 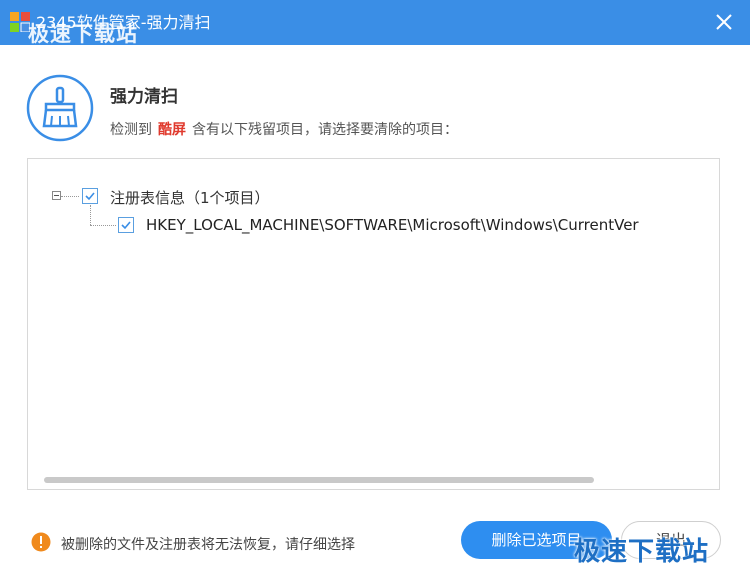 I want to click on group-checkbox, so click(x=90, y=196).